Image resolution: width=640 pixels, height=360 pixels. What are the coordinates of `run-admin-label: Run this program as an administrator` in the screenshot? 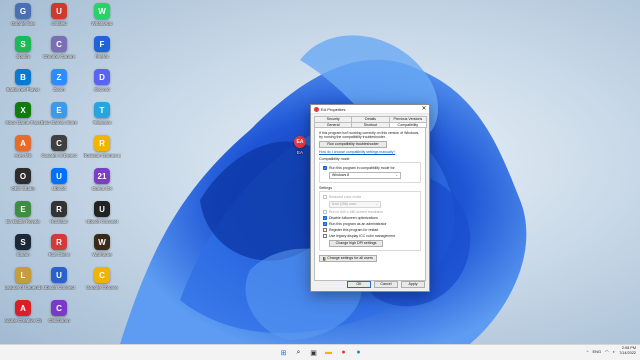 It's located at (358, 224).